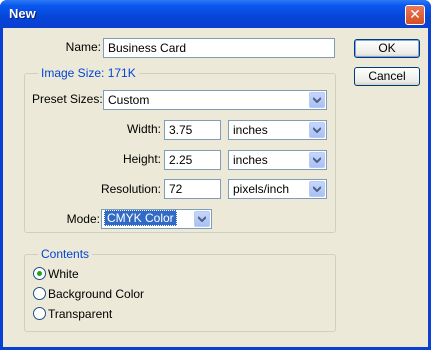 The height and width of the screenshot is (354, 434). I want to click on name-input: Business Card, so click(219, 48).